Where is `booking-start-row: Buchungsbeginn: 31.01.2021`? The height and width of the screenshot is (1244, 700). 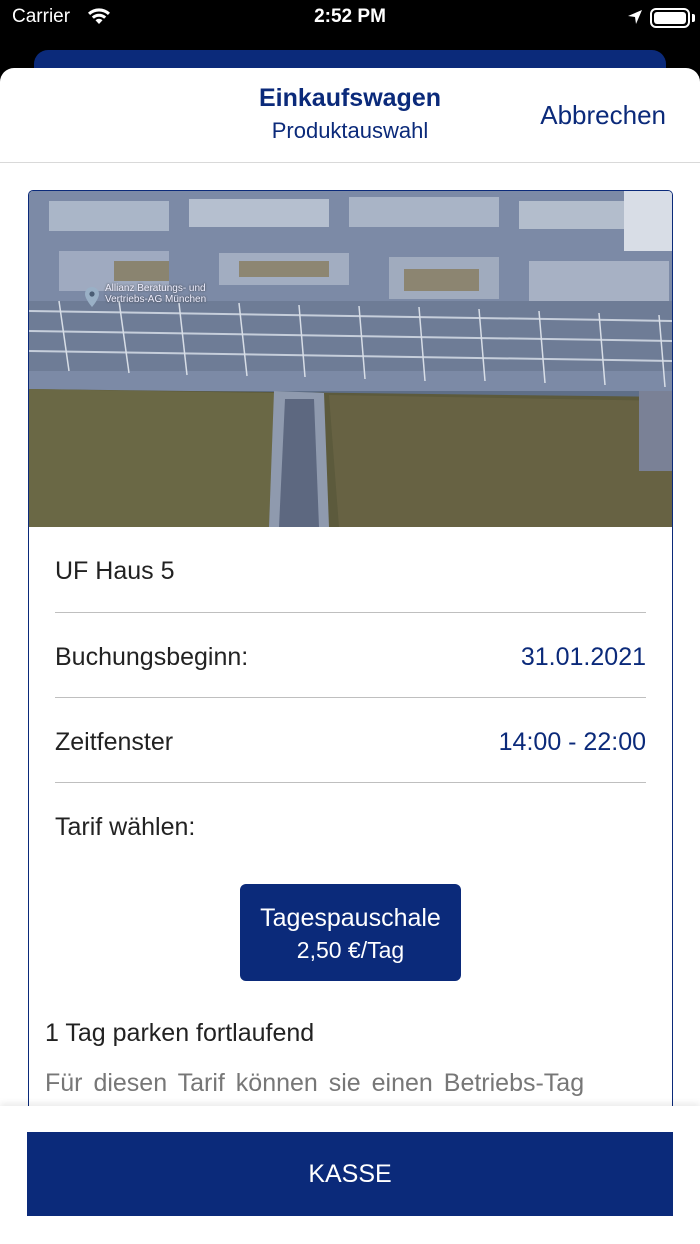 booking-start-row: Buchungsbeginn: 31.01.2021 is located at coordinates (350, 655).